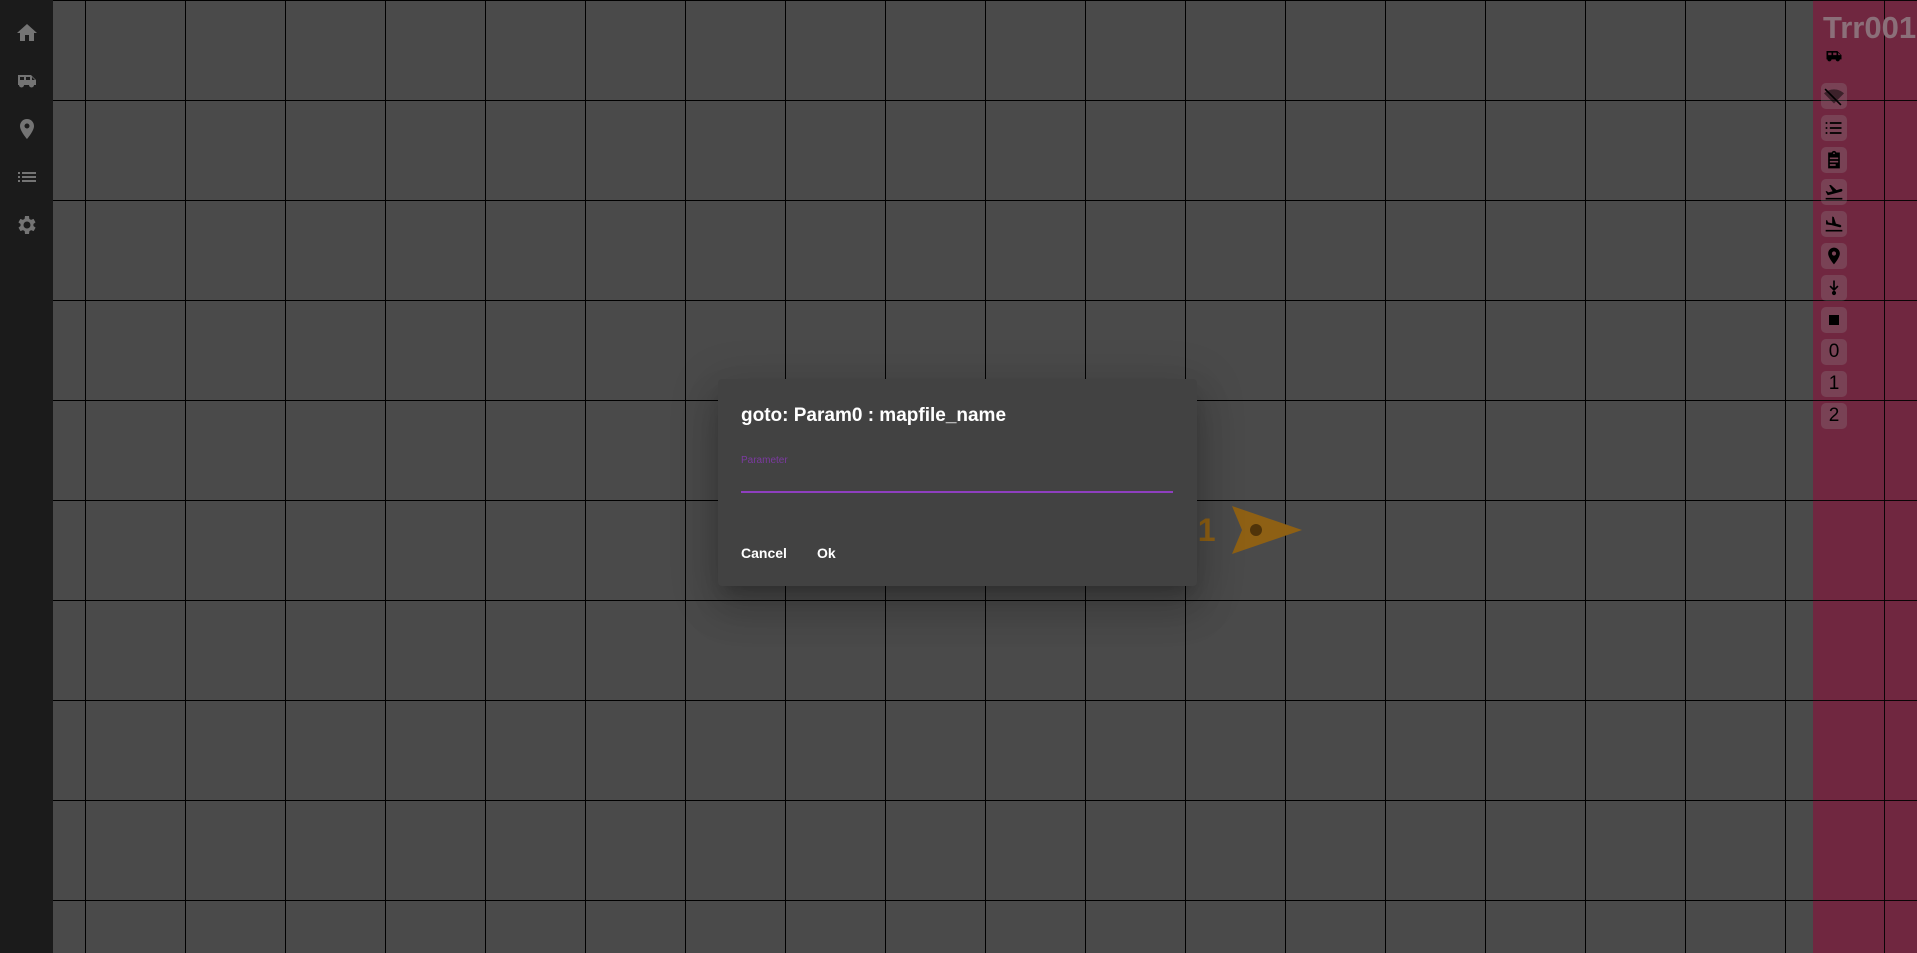 The width and height of the screenshot is (1917, 953). Describe the element at coordinates (764, 460) in the screenshot. I see `param-field-label: Parameter` at that location.